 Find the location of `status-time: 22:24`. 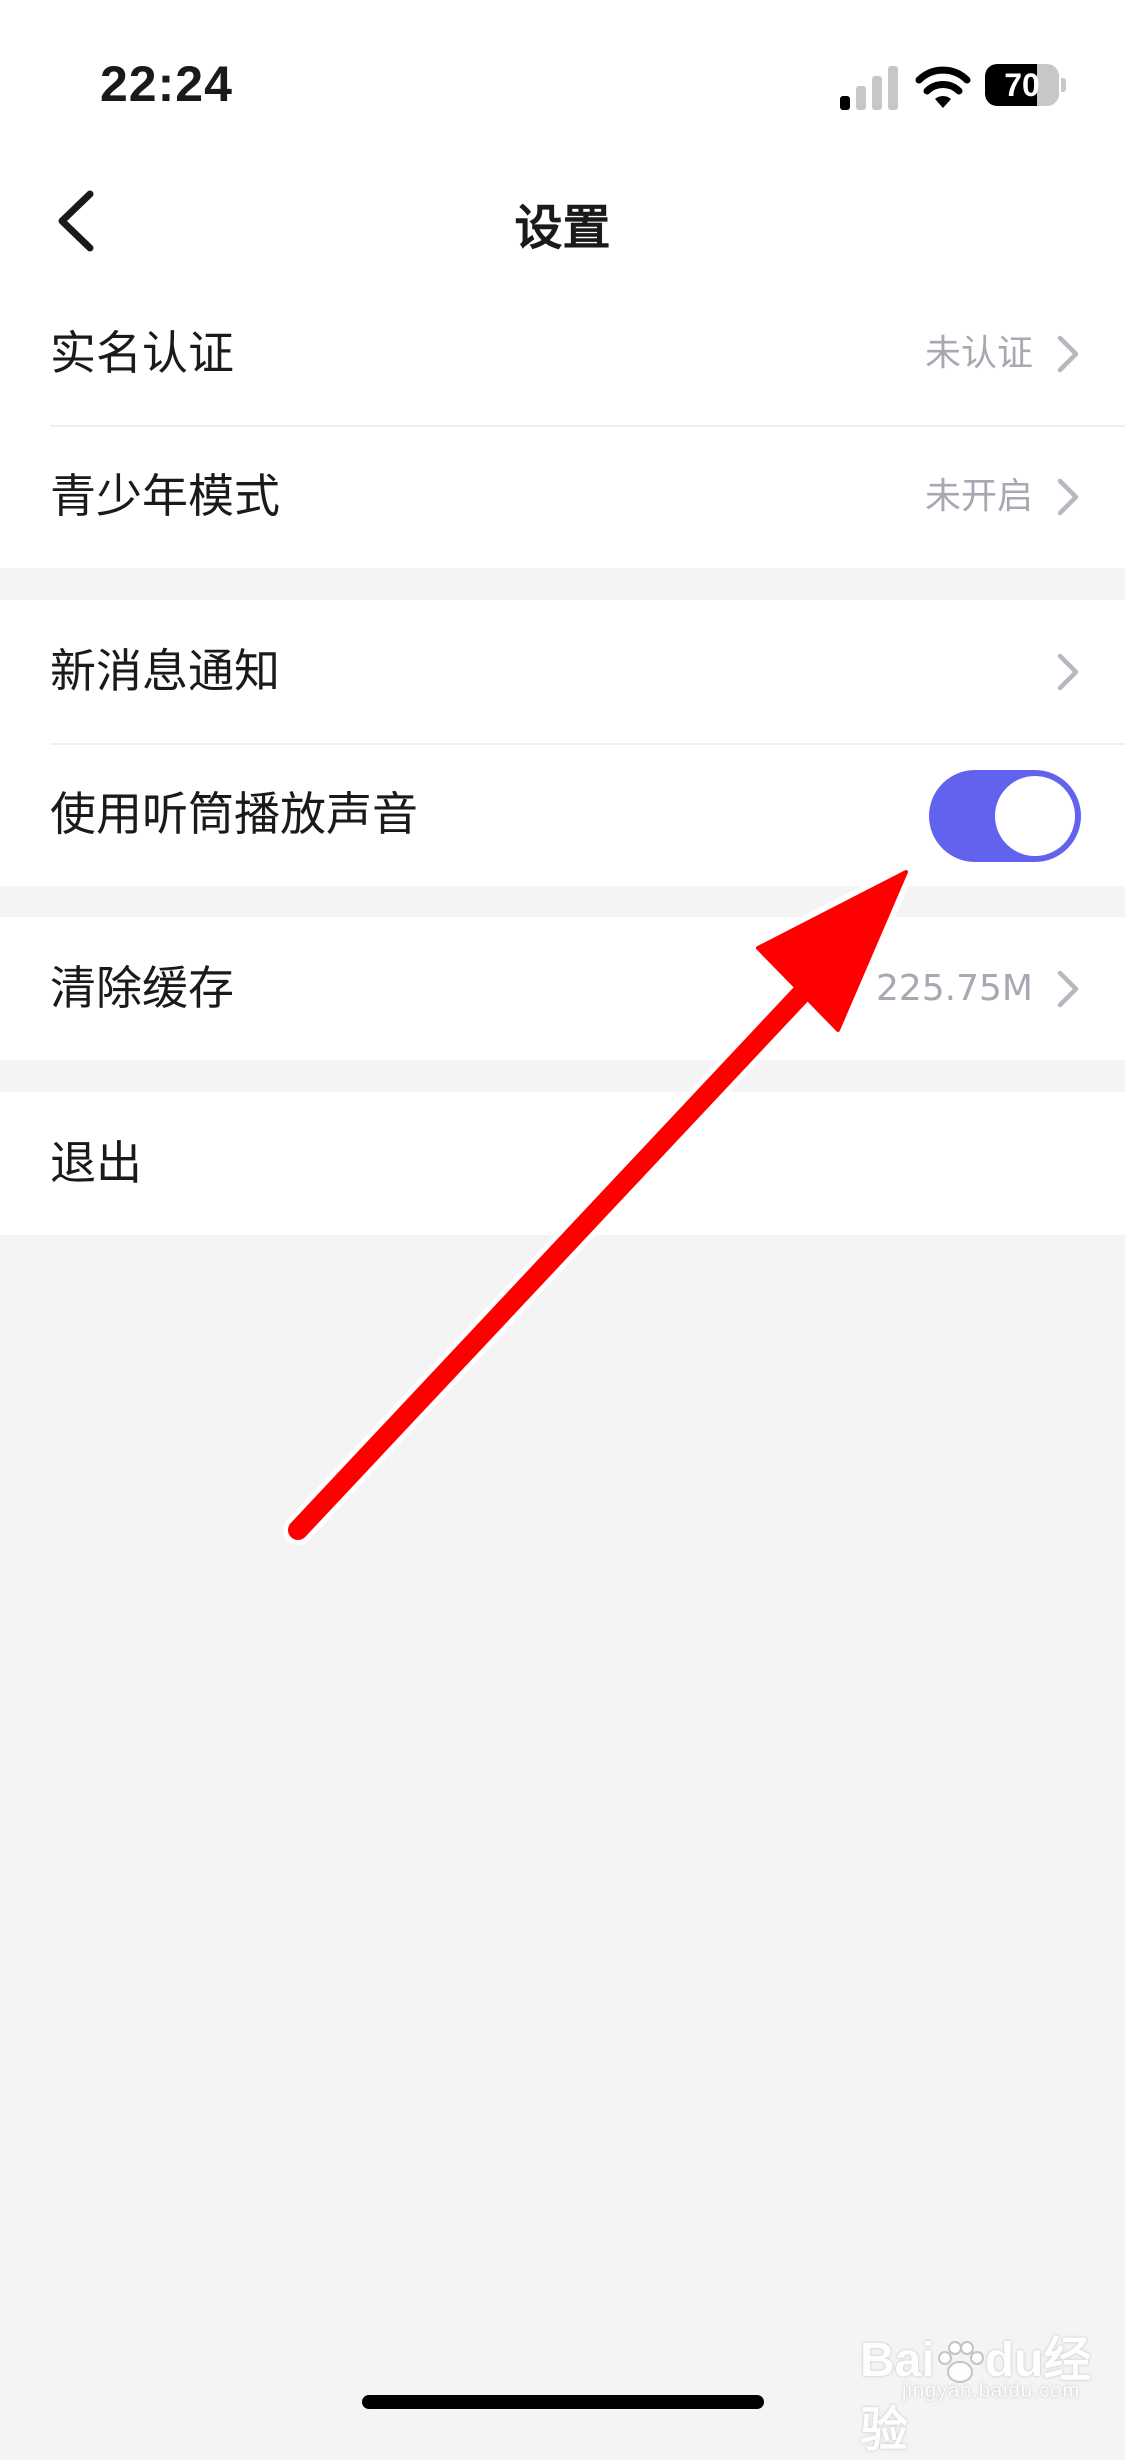

status-time: 22:24 is located at coordinates (166, 84).